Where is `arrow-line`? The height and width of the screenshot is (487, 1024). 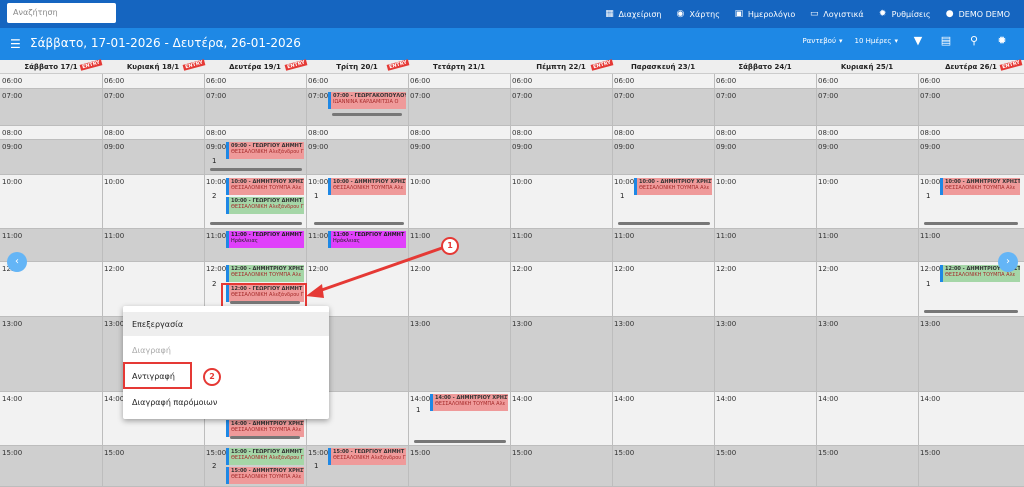 arrow-line is located at coordinates (379, 270).